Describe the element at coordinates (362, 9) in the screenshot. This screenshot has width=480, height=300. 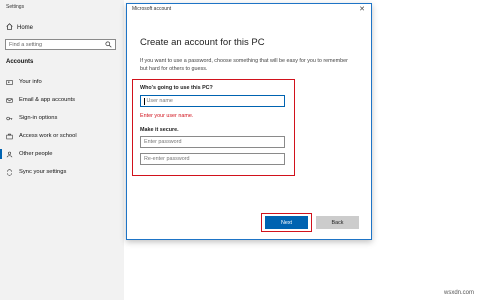
I see `close-icon: ✕` at that location.